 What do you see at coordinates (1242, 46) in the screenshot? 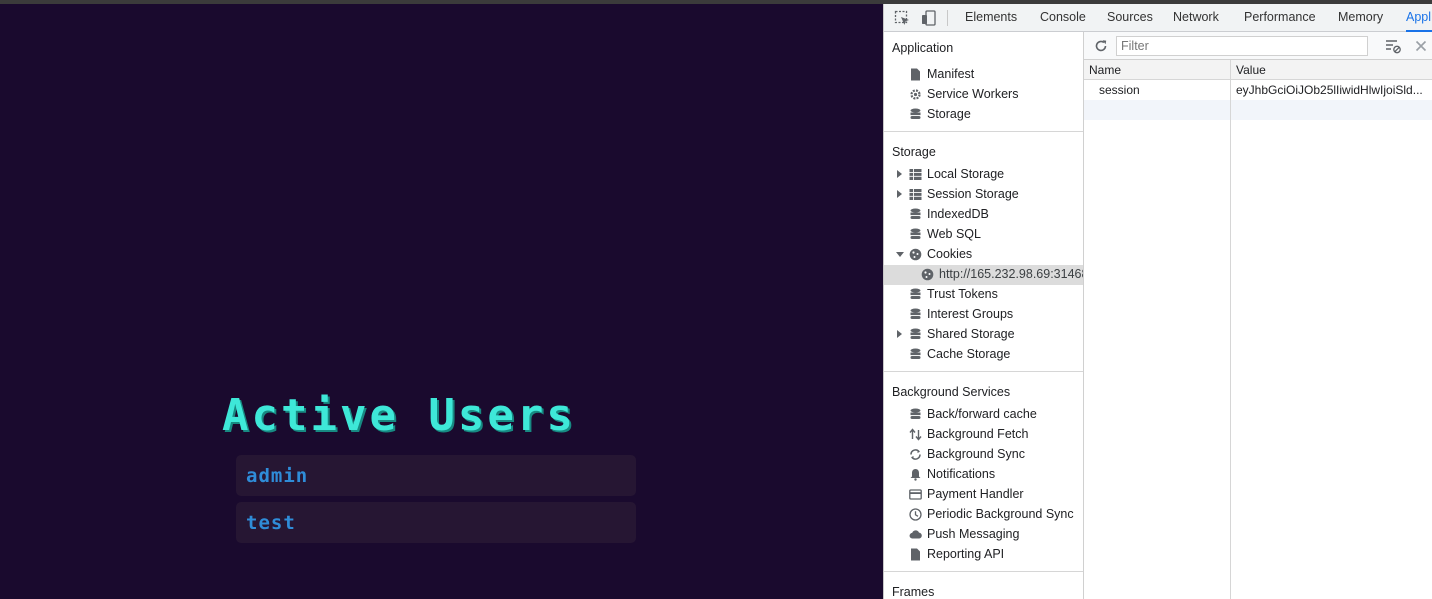
I see `filter-input` at bounding box center [1242, 46].